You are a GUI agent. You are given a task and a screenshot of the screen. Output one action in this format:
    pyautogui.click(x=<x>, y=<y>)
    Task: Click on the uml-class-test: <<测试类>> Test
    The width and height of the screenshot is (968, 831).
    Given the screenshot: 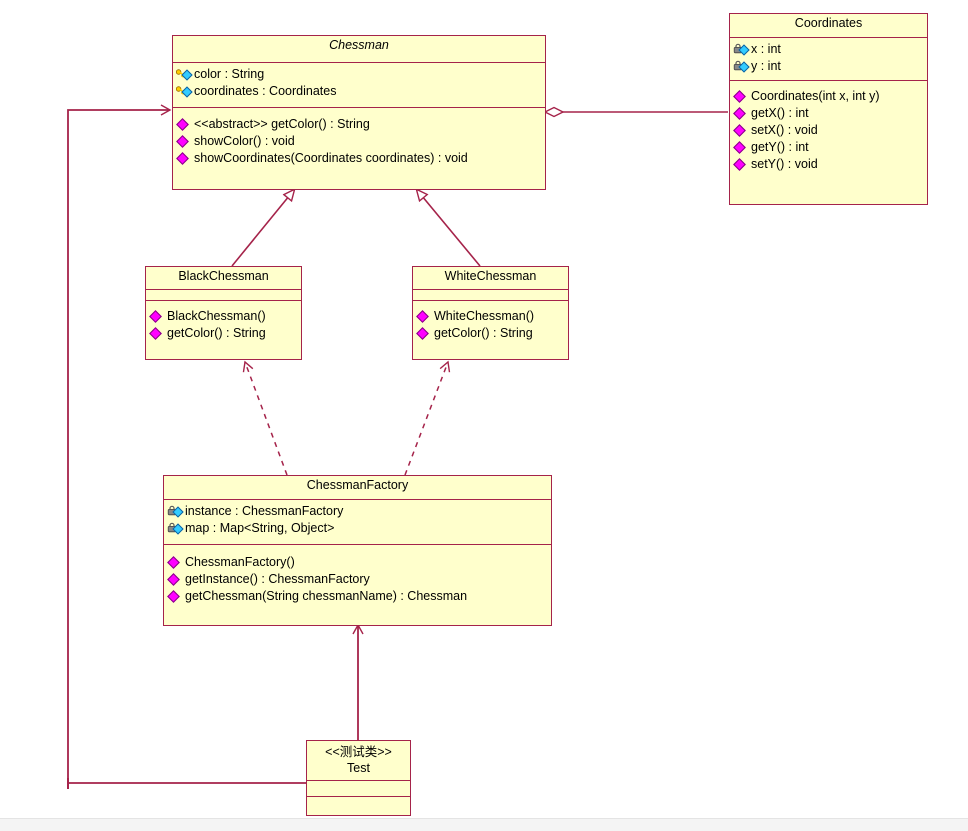 What is the action you would take?
    pyautogui.click(x=358, y=778)
    